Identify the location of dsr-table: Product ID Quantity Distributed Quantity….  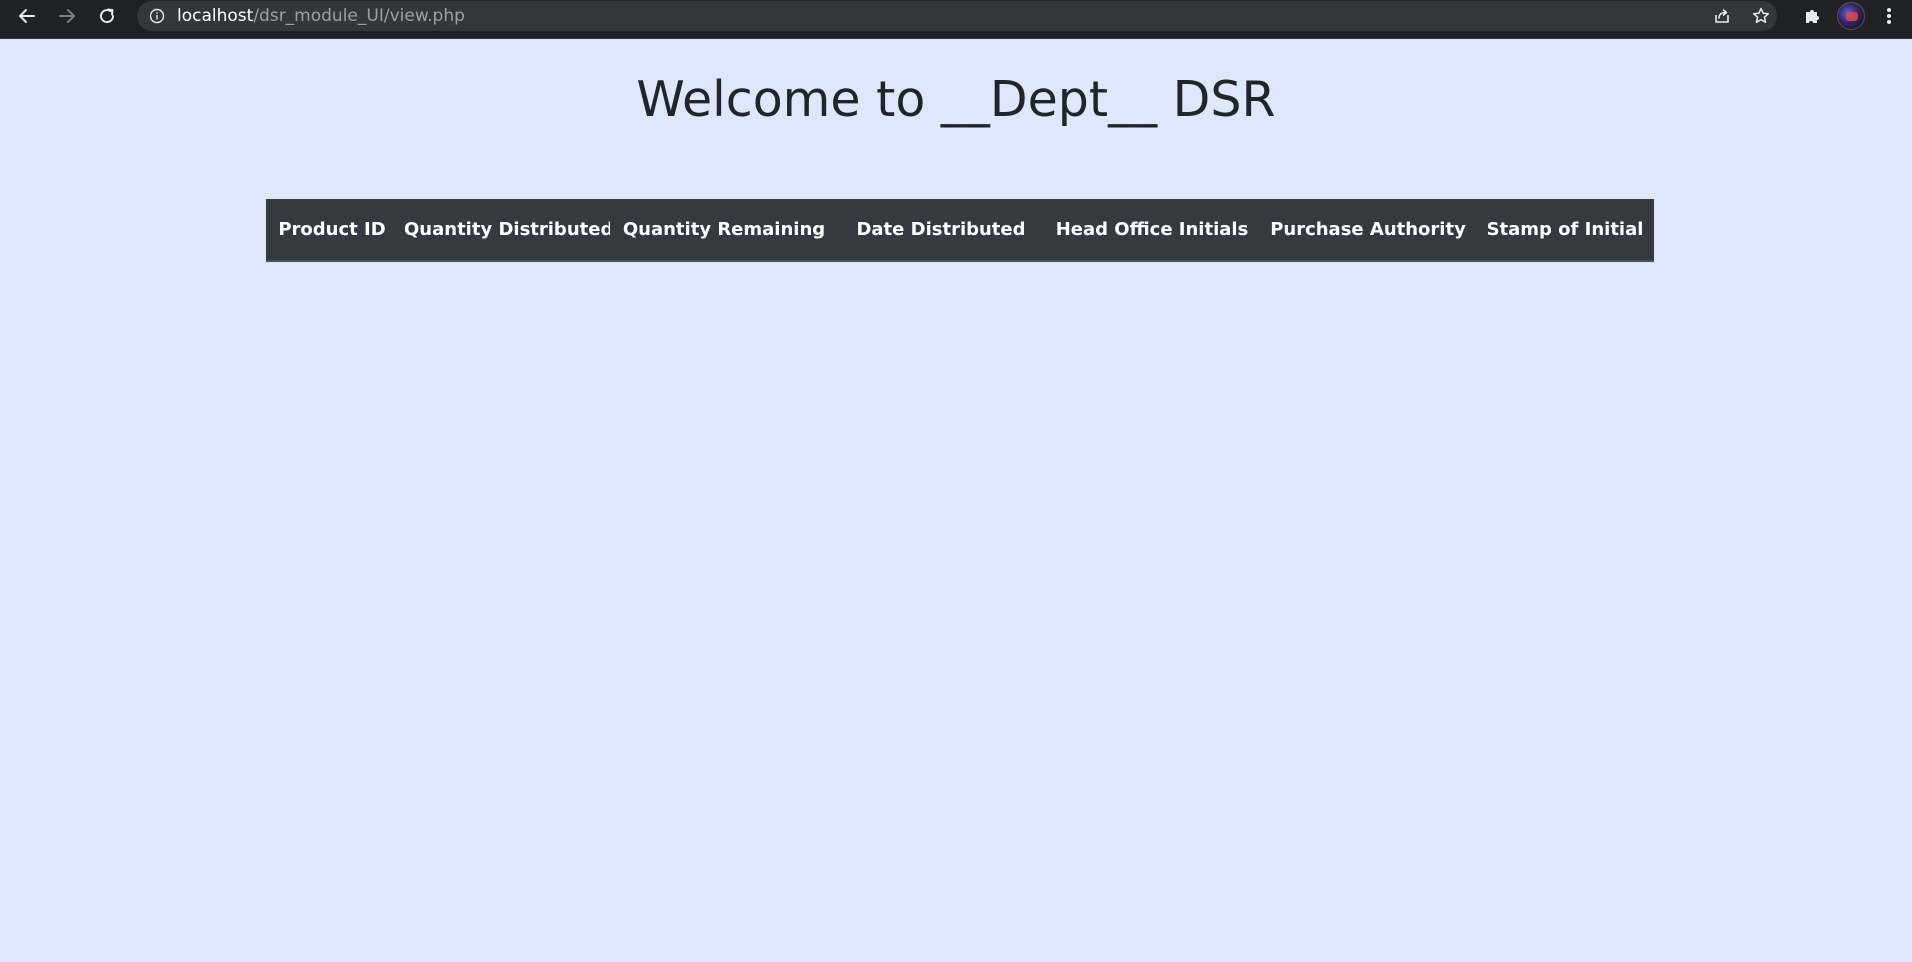
(960, 230).